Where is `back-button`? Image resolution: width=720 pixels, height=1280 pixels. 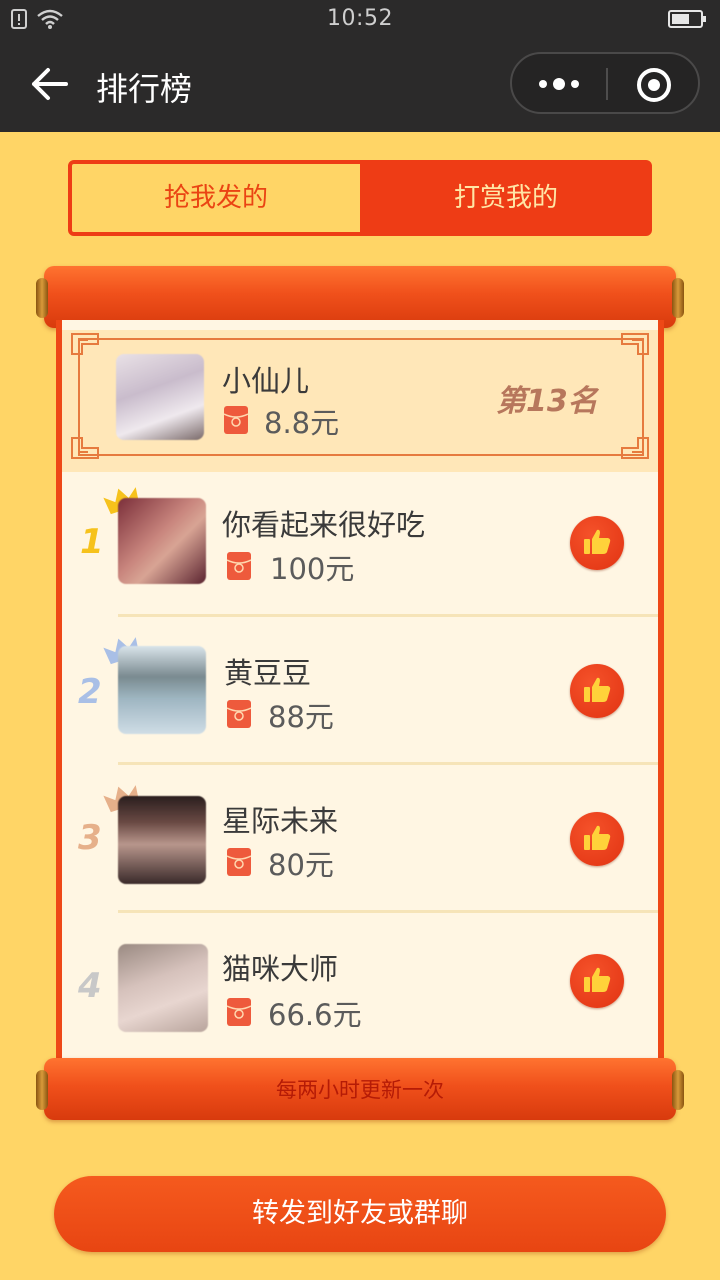 back-button is located at coordinates (50, 84).